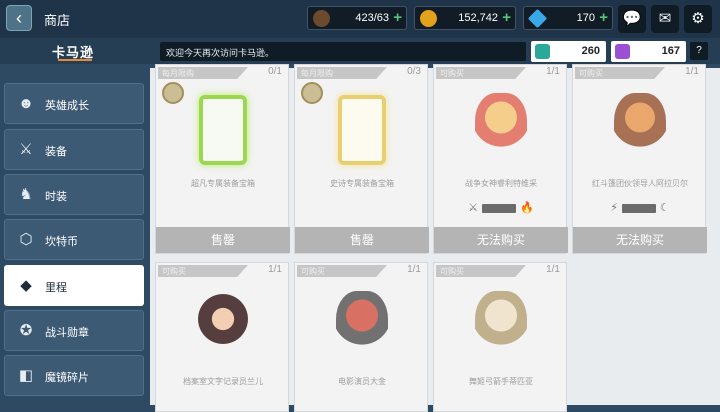 This screenshot has width=720, height=412. Describe the element at coordinates (414, 71) in the screenshot. I see `purchase-count: 0/3` at that location.